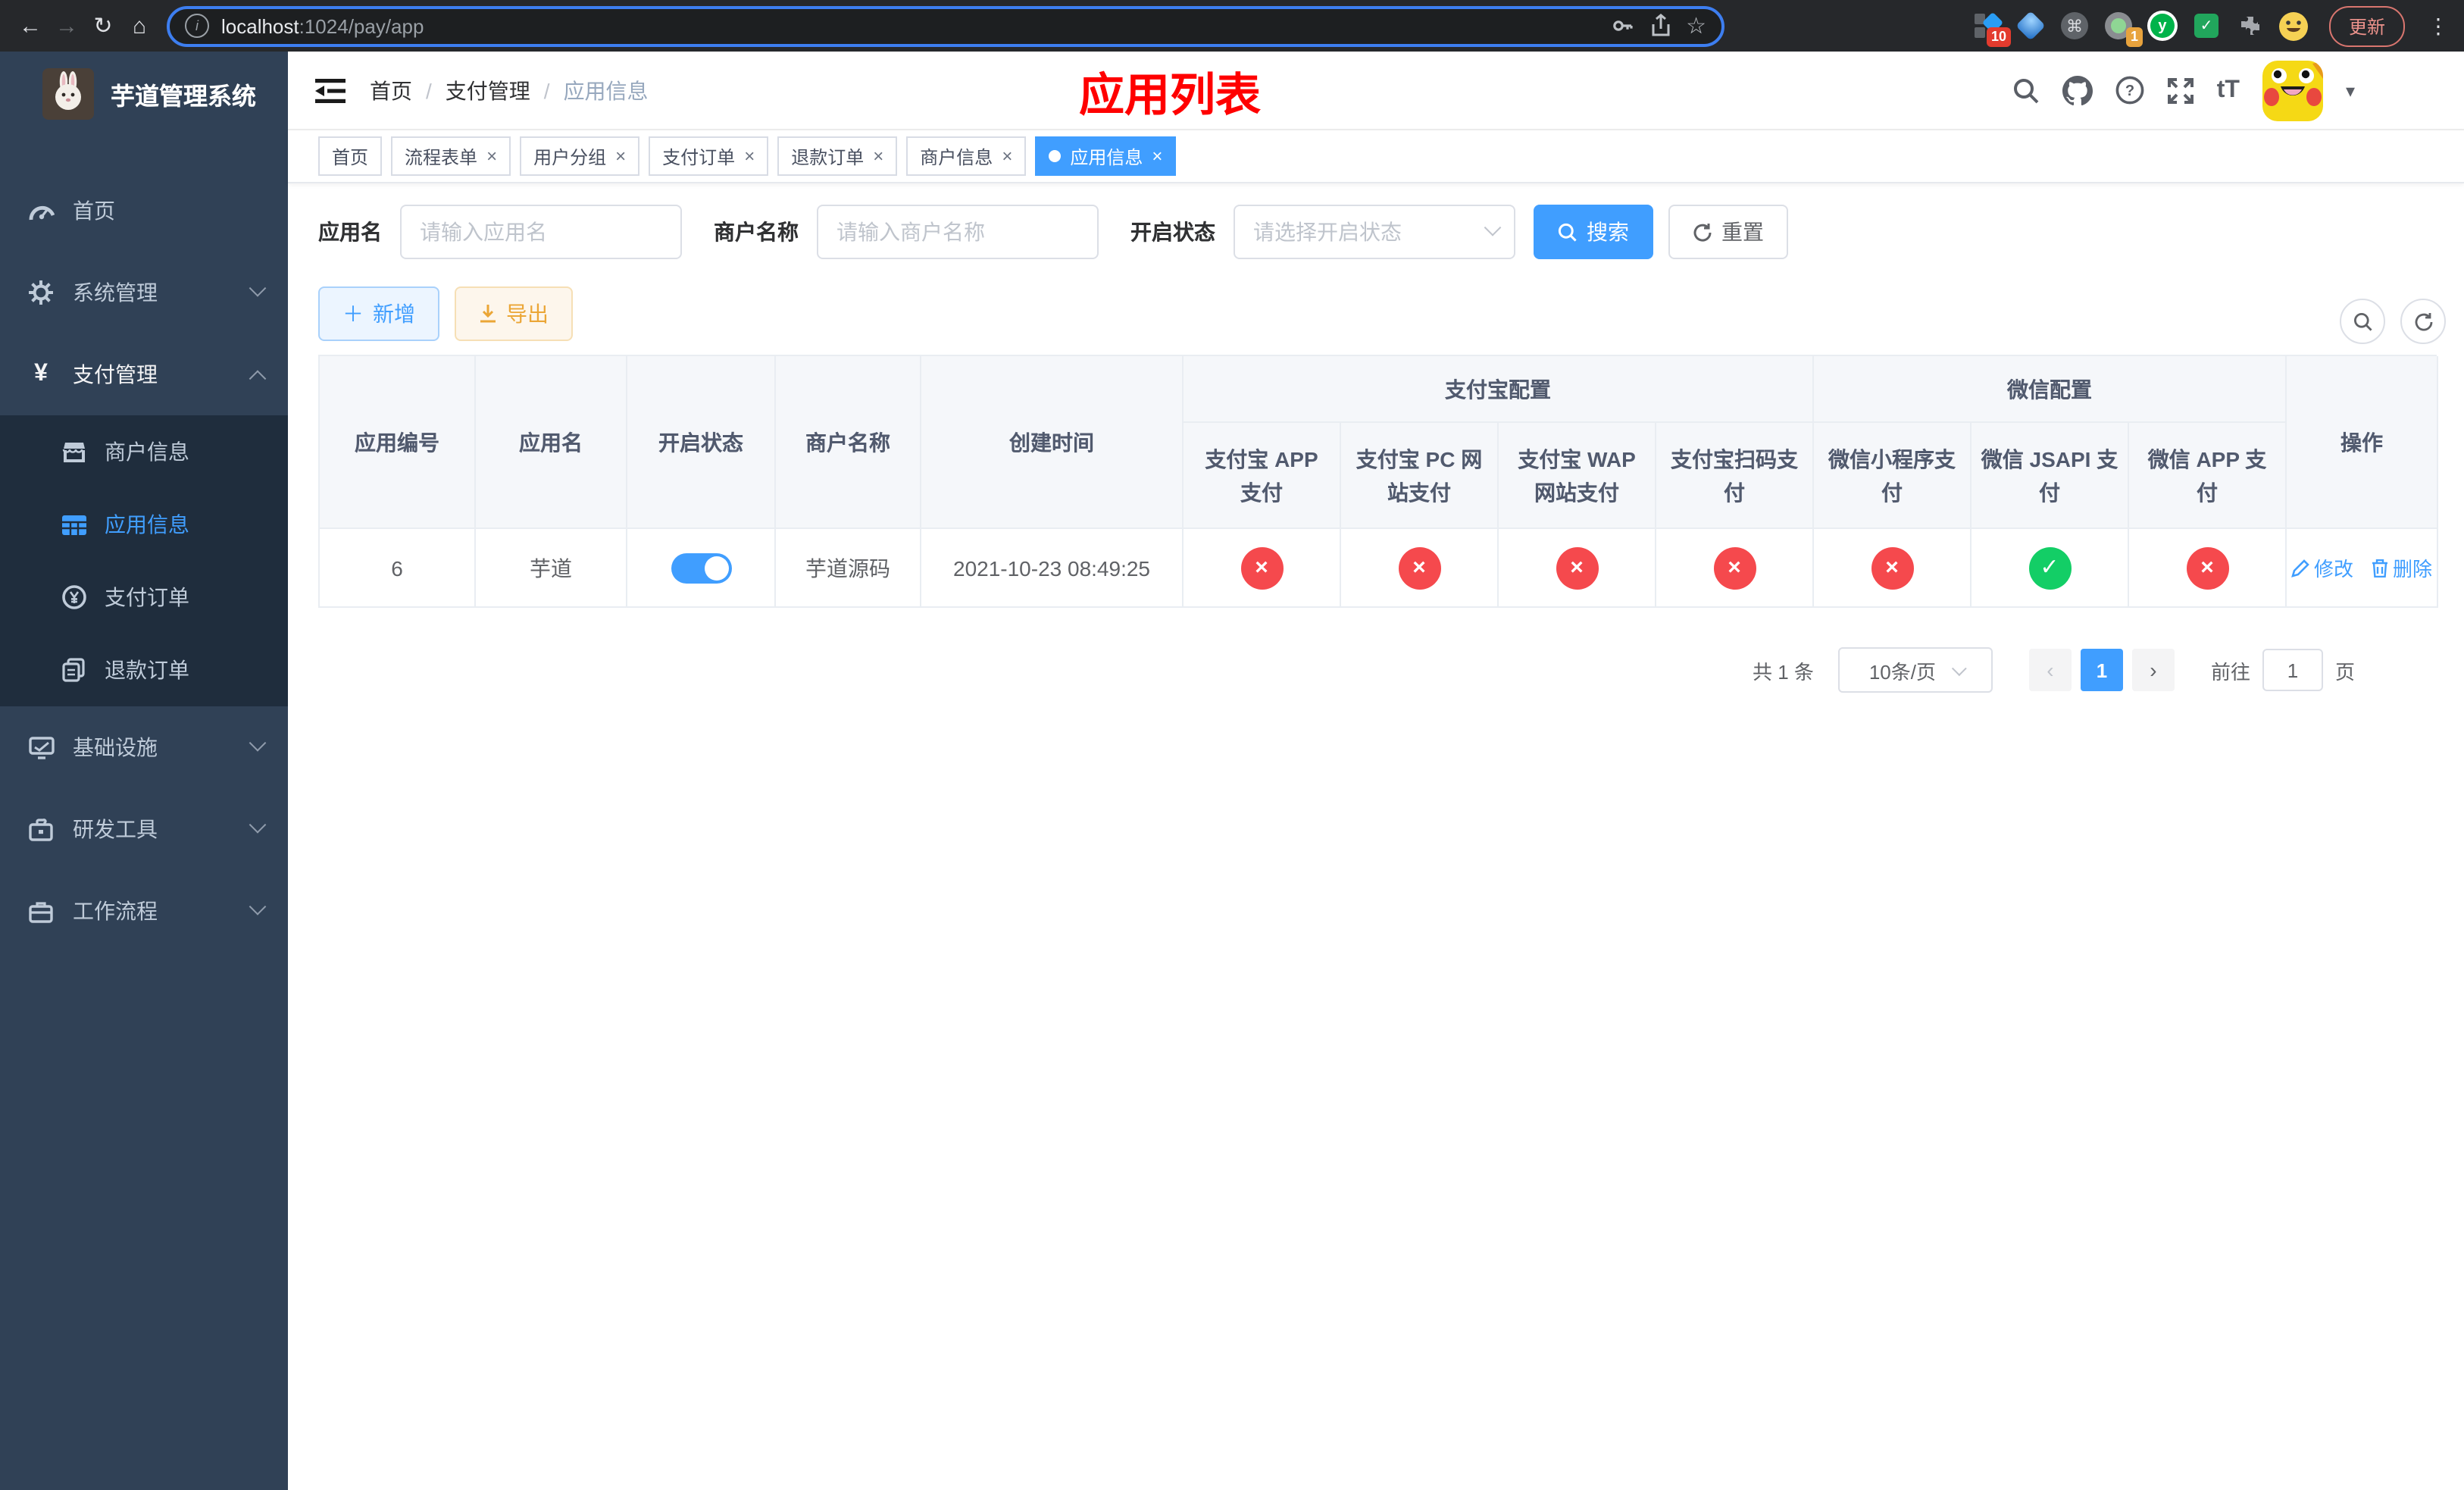 The image size is (2464, 1490). I want to click on font-size-icon: tT, so click(2228, 90).